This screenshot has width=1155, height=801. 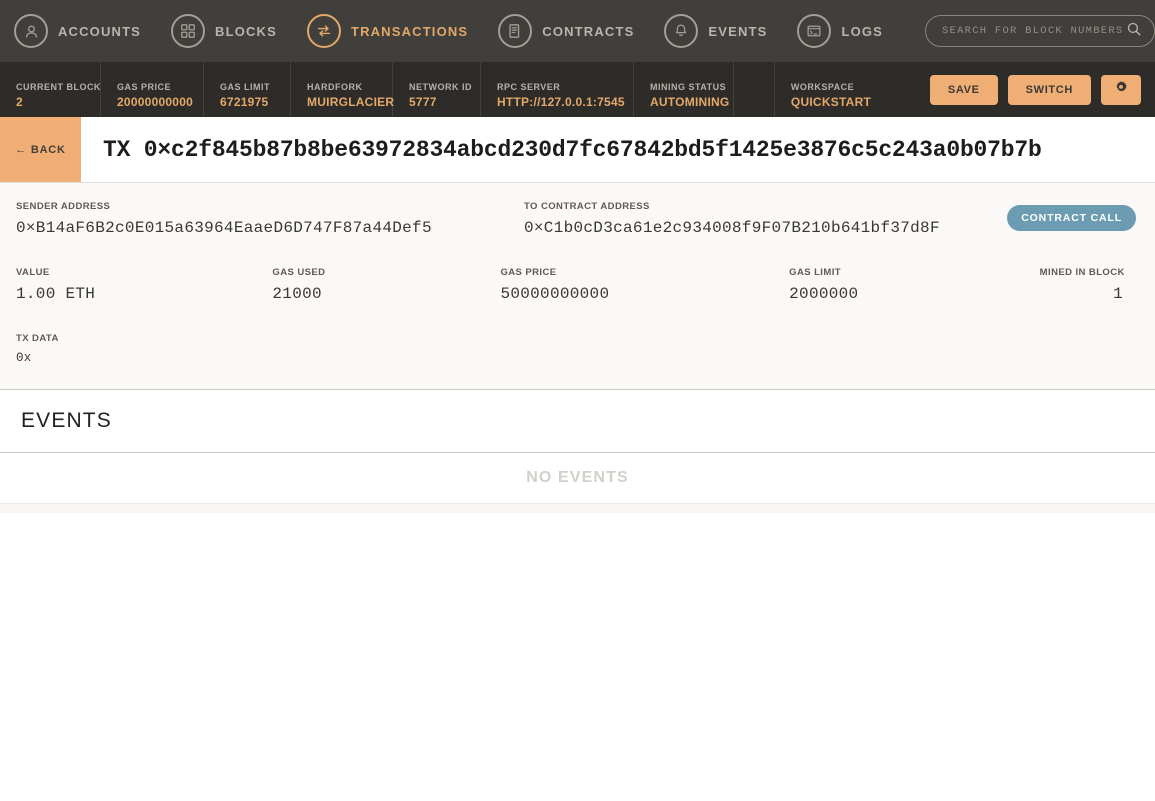 What do you see at coordinates (577, 421) in the screenshot?
I see `events-section-header: EVENTS` at bounding box center [577, 421].